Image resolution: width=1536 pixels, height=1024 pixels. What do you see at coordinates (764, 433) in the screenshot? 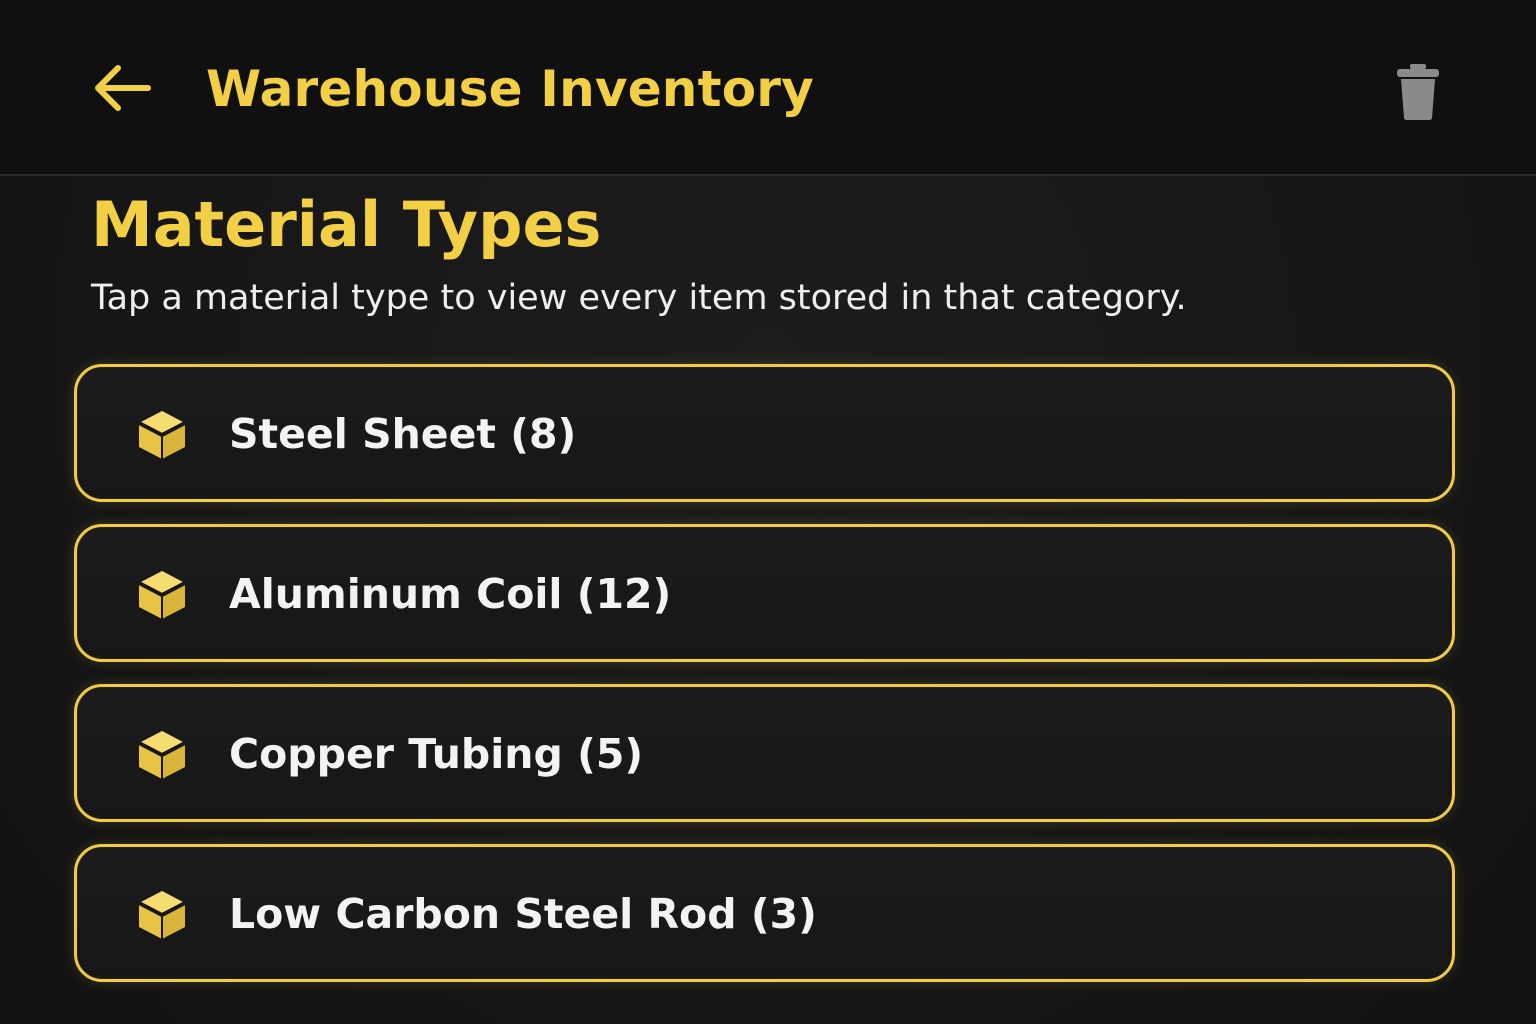
I see `material-item-steel-sheet: Steel Sheet (8)` at bounding box center [764, 433].